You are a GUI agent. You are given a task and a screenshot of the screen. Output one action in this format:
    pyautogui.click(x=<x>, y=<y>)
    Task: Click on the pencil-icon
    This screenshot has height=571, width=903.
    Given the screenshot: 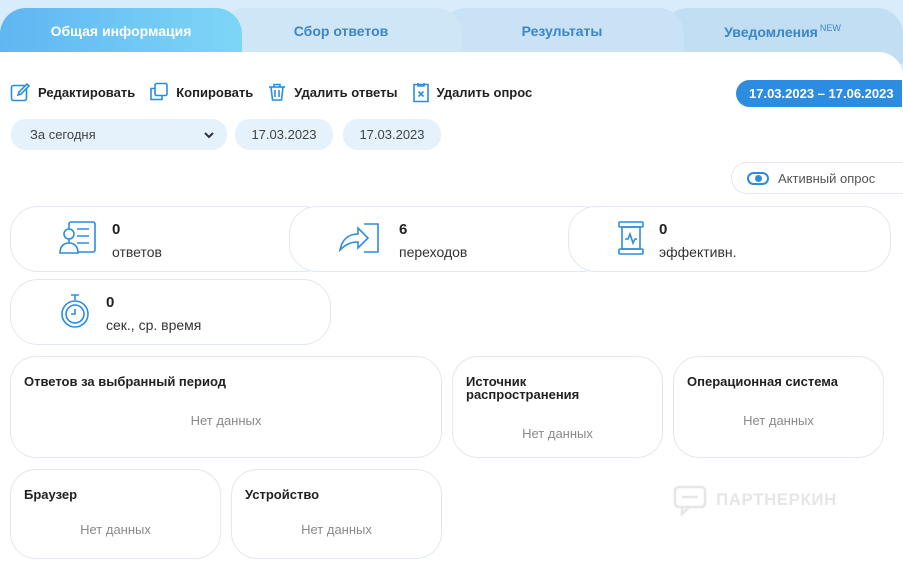 What is the action you would take?
    pyautogui.click(x=20, y=91)
    